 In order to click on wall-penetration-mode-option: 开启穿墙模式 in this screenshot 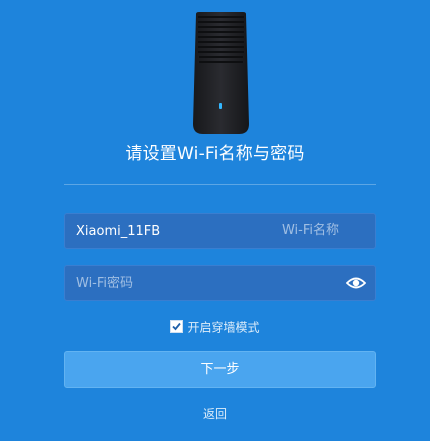, I will do `click(215, 327)`.